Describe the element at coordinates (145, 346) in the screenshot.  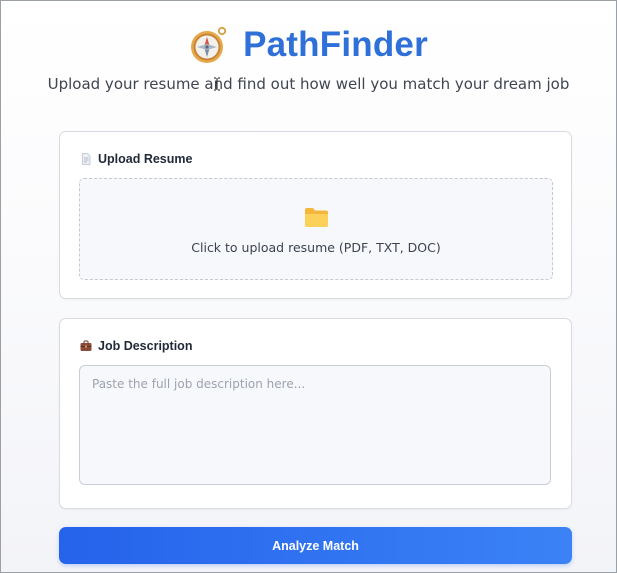
I see `job-description-title: Job Description` at that location.